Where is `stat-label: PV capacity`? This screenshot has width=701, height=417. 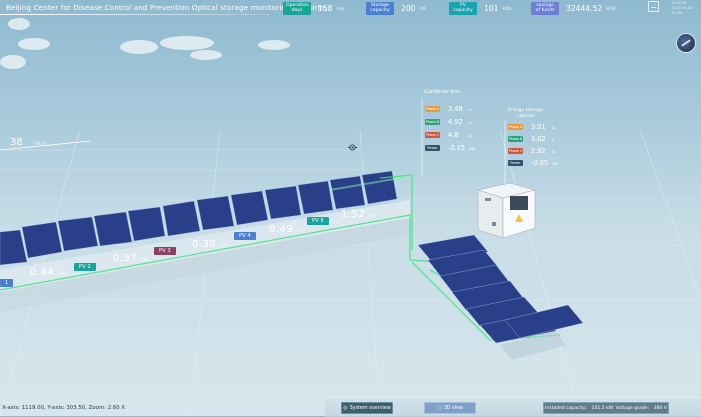 stat-label: PV capacity is located at coordinates (463, 8).